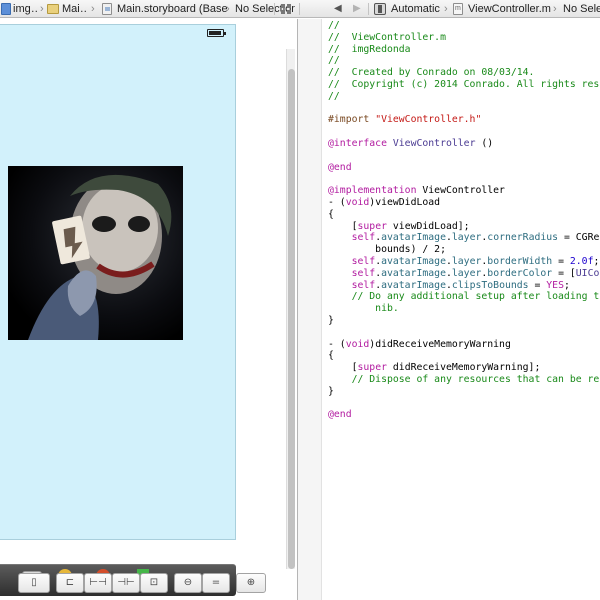 The image size is (600, 600). I want to click on resolve-button: ⊣⊢, so click(126, 583).